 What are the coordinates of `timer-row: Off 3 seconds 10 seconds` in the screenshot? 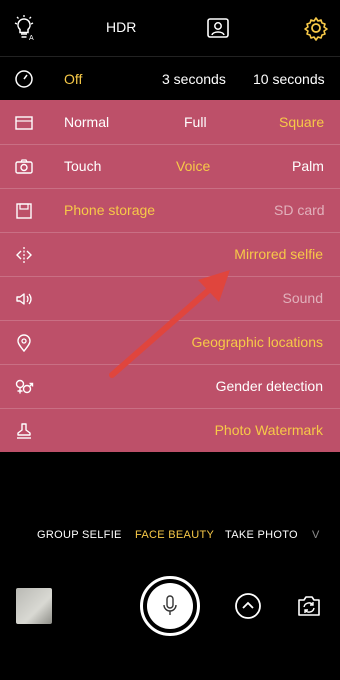 It's located at (170, 78).